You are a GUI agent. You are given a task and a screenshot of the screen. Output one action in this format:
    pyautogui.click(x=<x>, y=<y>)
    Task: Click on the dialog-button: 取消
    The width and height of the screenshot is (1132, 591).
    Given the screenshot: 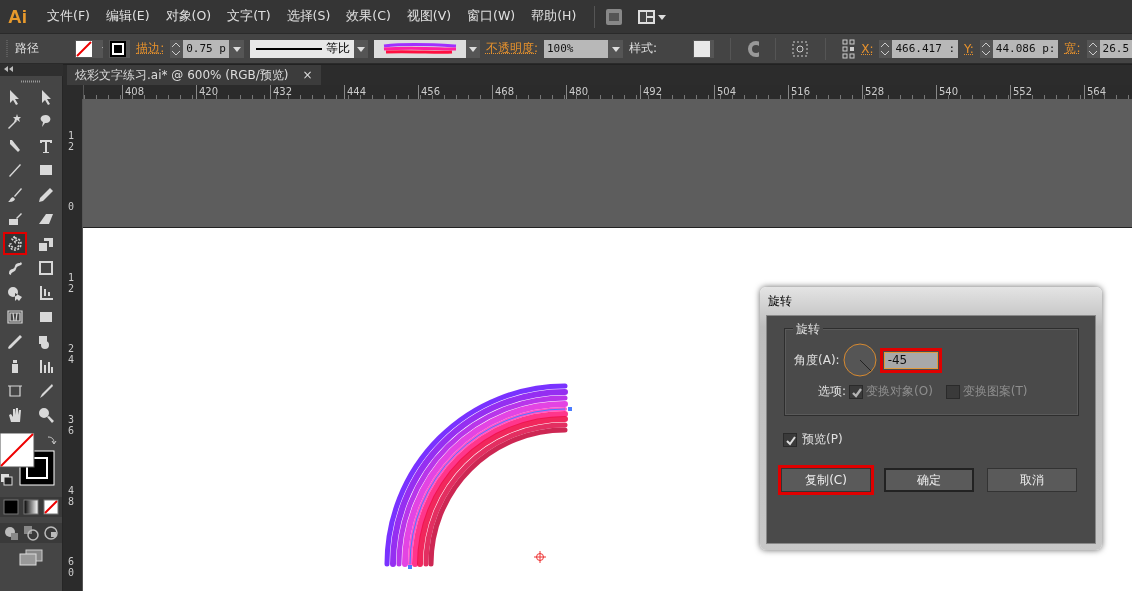 What is the action you would take?
    pyautogui.click(x=1032, y=480)
    